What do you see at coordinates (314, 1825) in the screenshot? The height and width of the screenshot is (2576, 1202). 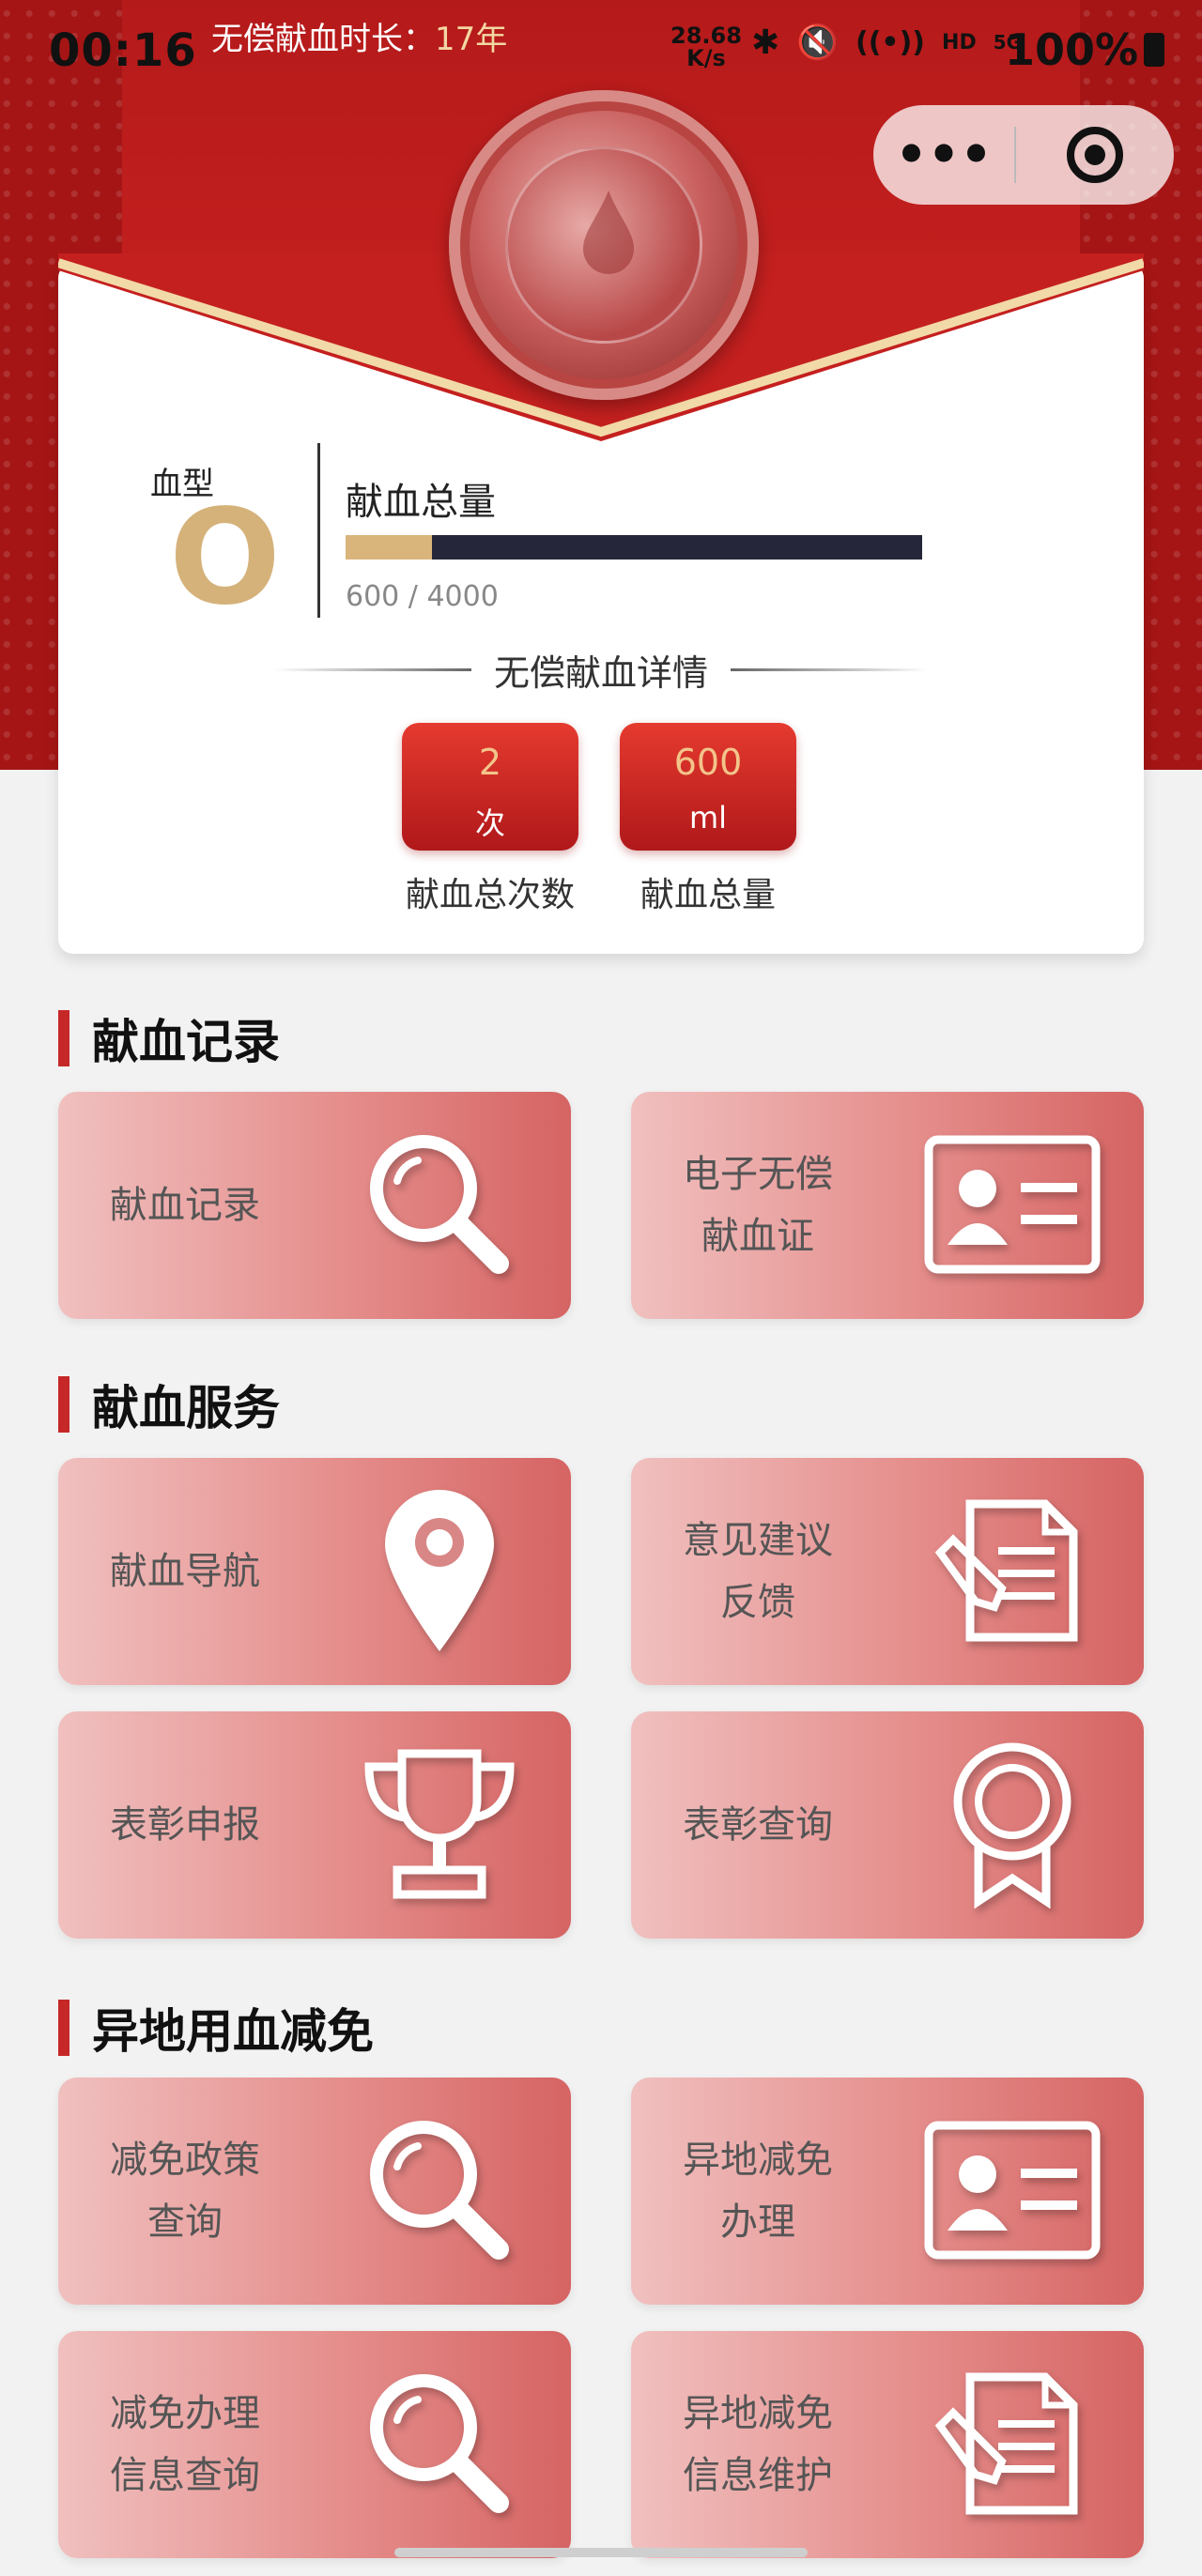 I see `tile-commendation-application: 表彰申报` at bounding box center [314, 1825].